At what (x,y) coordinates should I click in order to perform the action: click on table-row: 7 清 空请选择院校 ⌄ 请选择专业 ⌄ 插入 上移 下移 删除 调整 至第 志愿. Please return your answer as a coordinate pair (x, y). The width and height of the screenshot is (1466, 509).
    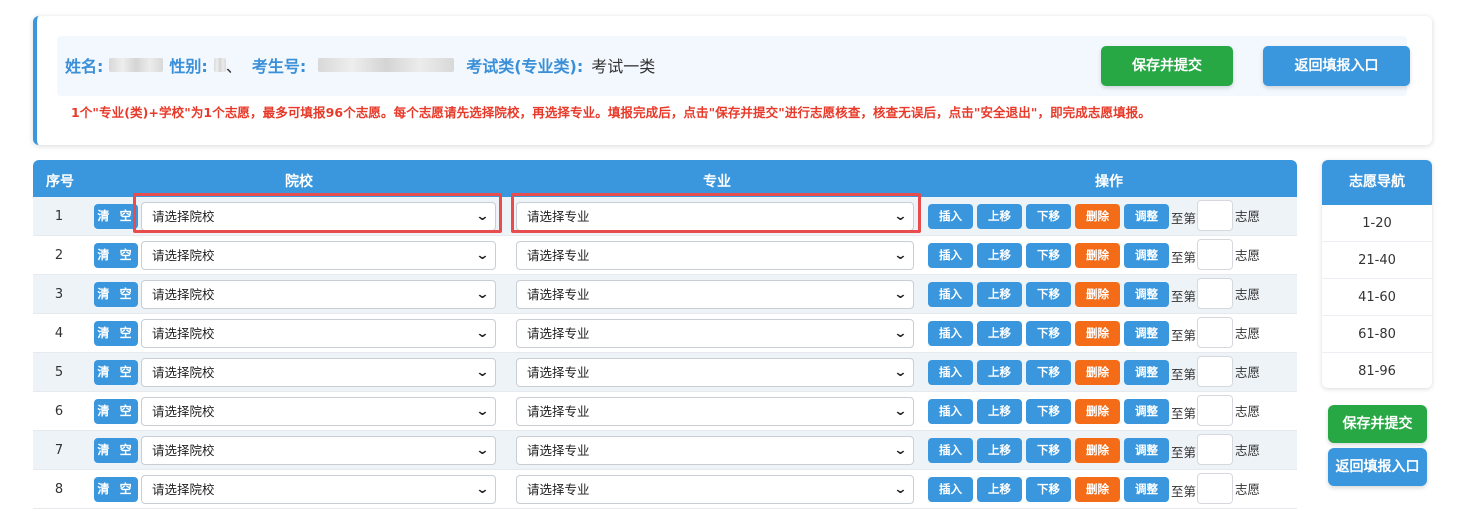
    Looking at the image, I should click on (665, 450).